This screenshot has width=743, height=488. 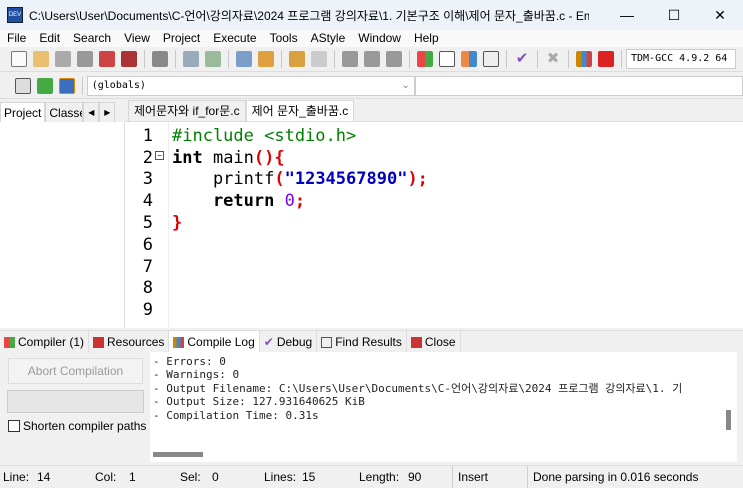 What do you see at coordinates (289, 342) in the screenshot?
I see `tab-debug: ✔ Debug` at bounding box center [289, 342].